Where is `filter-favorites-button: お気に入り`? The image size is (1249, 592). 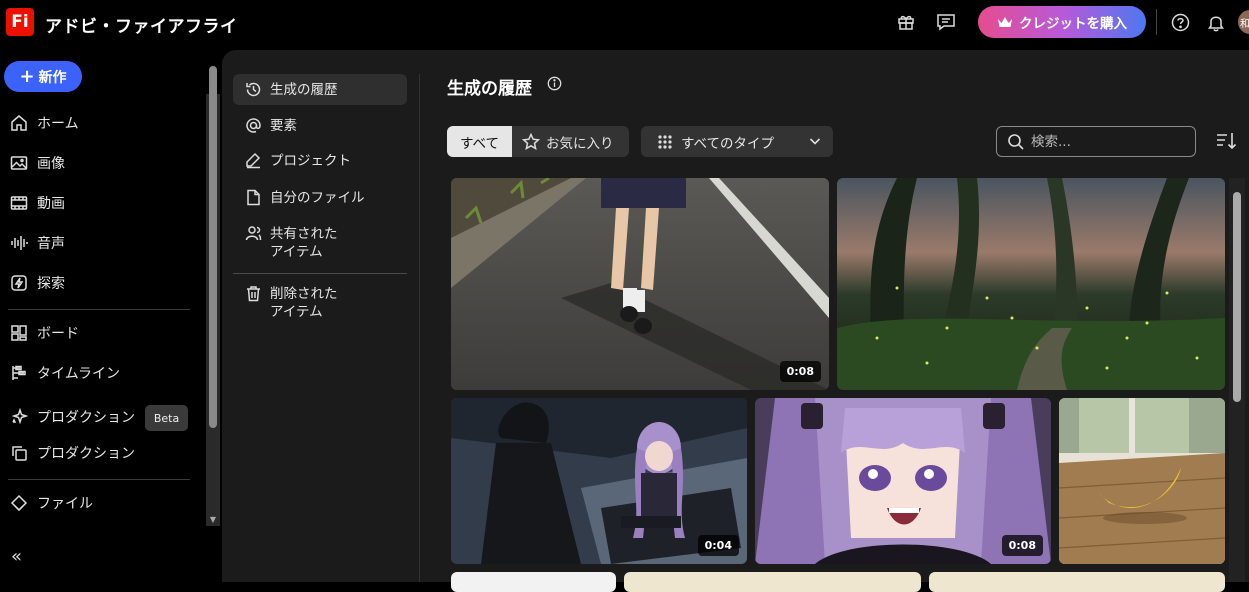
filter-favorites-button: お気に入り is located at coordinates (570, 141).